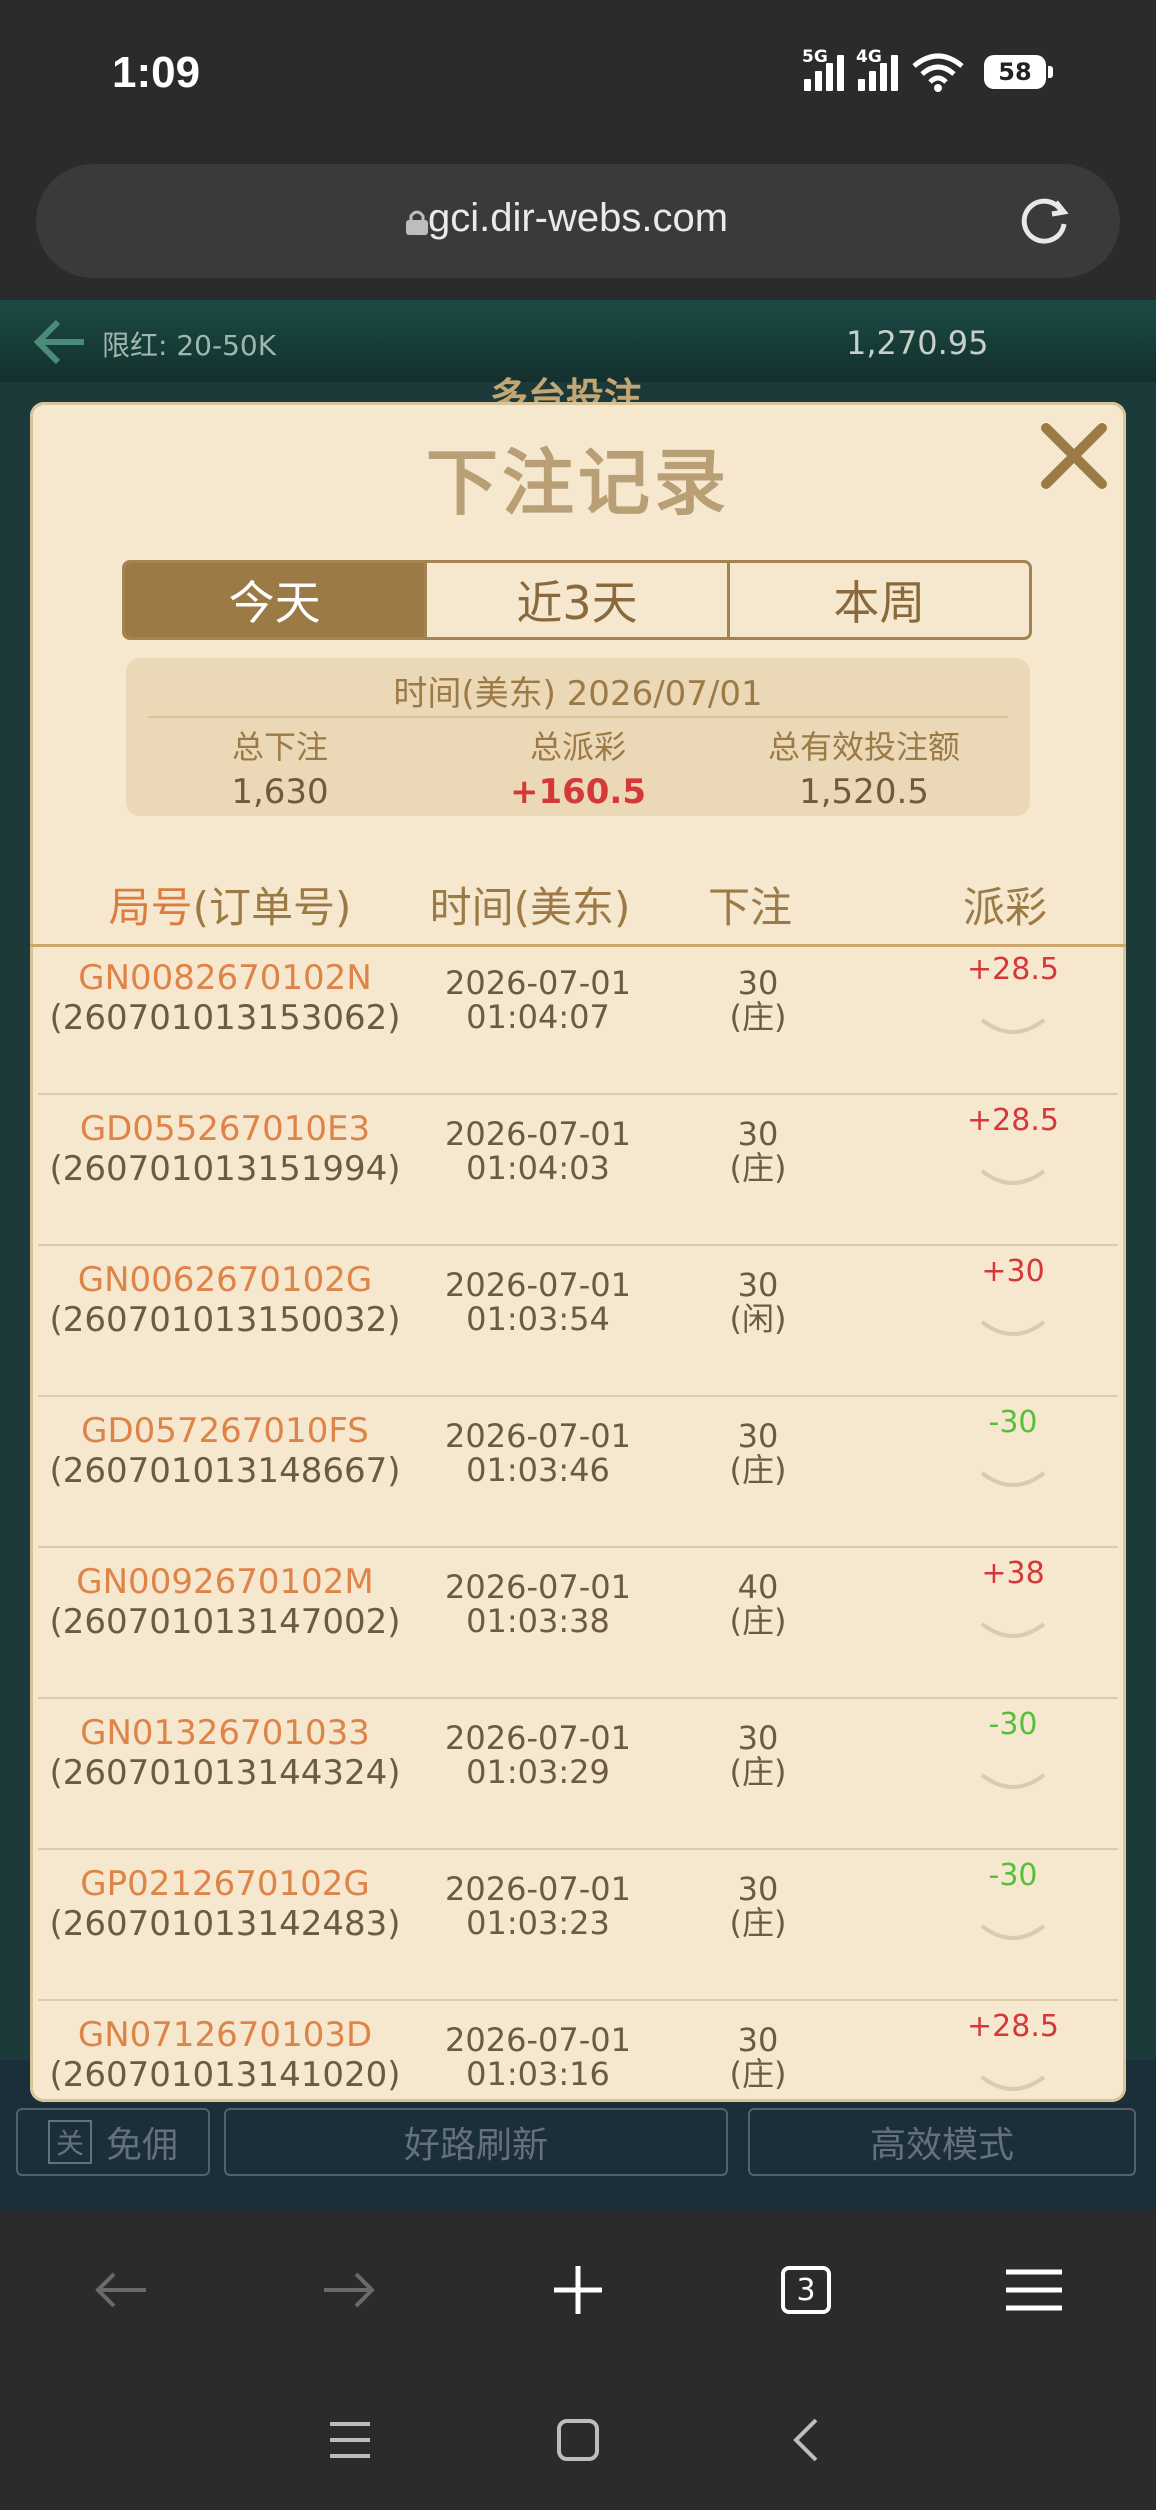 Image resolution: width=1156 pixels, height=2510 pixels. Describe the element at coordinates (225, 1129) in the screenshot. I see `round-code: GD055267010E3` at that location.